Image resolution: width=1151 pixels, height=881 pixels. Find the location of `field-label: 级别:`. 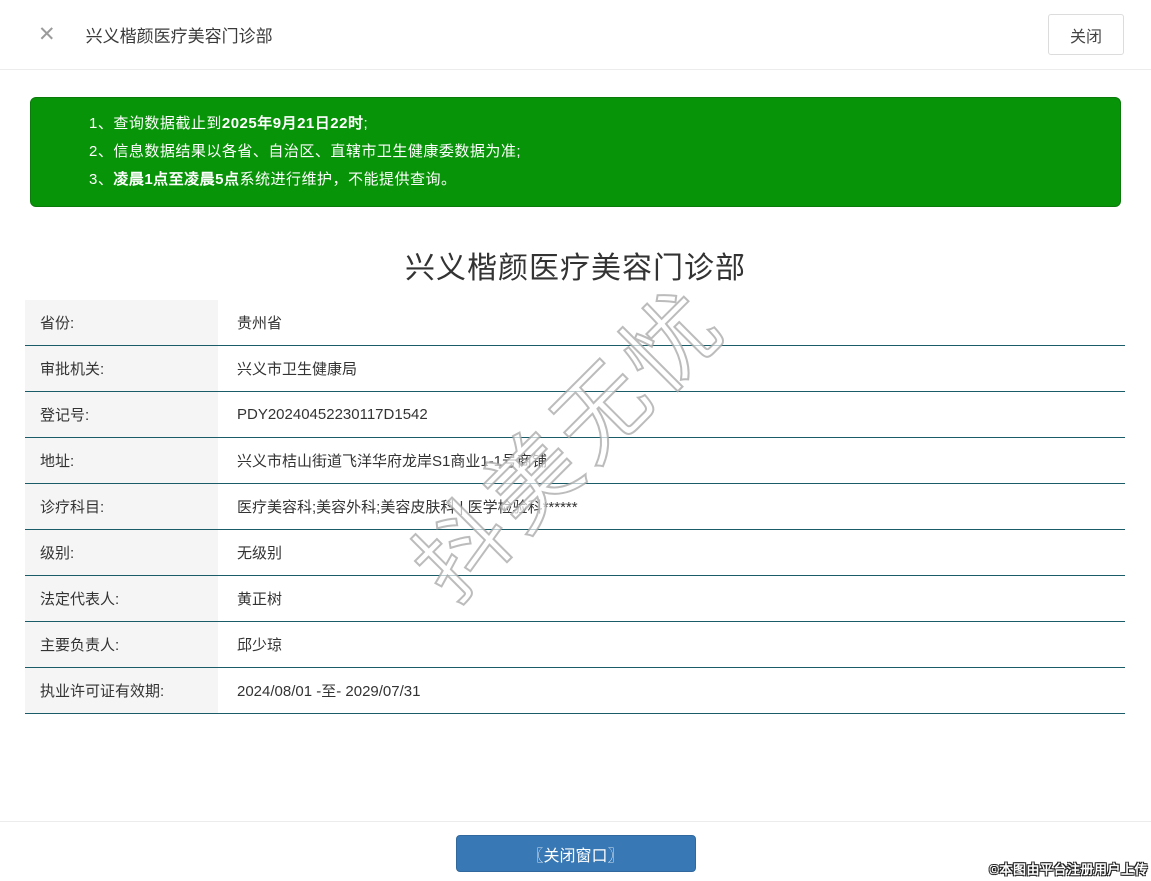

field-label: 级别: is located at coordinates (121, 552).